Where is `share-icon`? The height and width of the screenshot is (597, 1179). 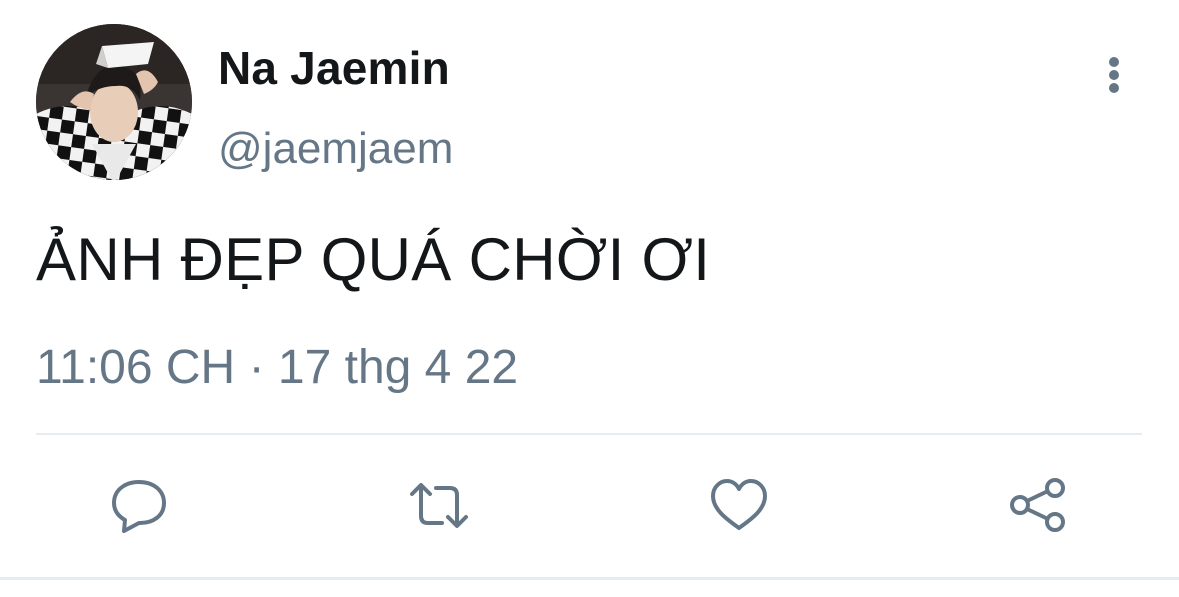
share-icon is located at coordinates (1037, 505).